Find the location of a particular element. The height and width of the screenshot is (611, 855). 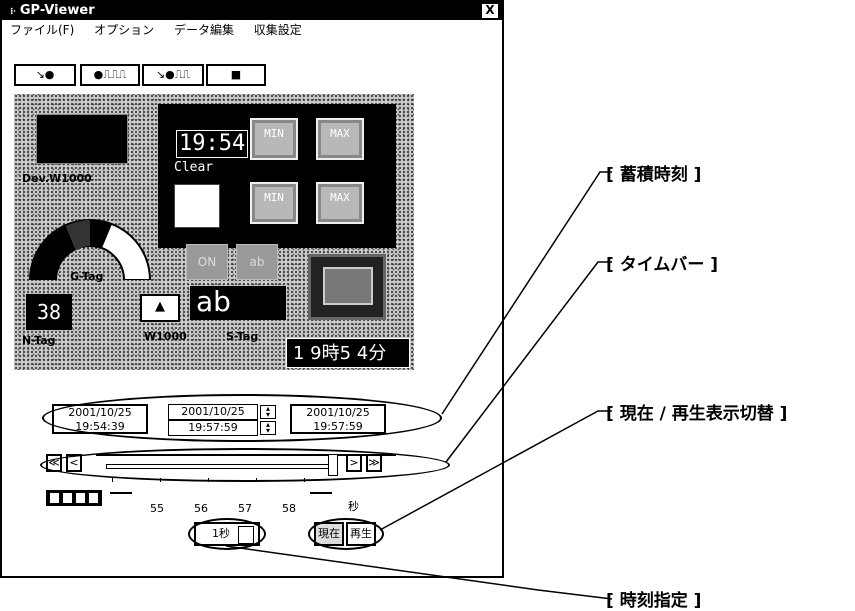

callout-time-spec: [ 時刻指定 ] is located at coordinates (654, 601).